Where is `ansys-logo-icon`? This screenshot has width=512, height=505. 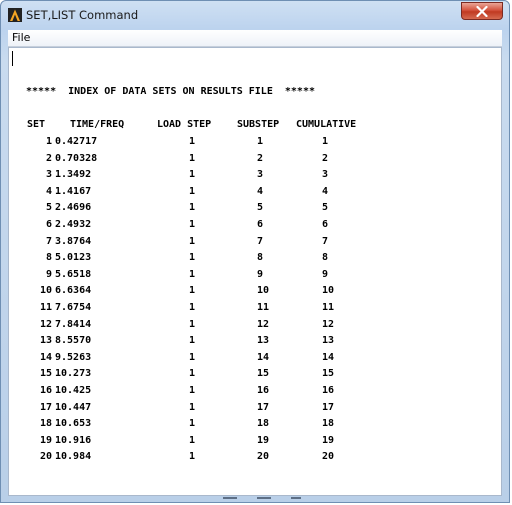 ansys-logo-icon is located at coordinates (15, 15).